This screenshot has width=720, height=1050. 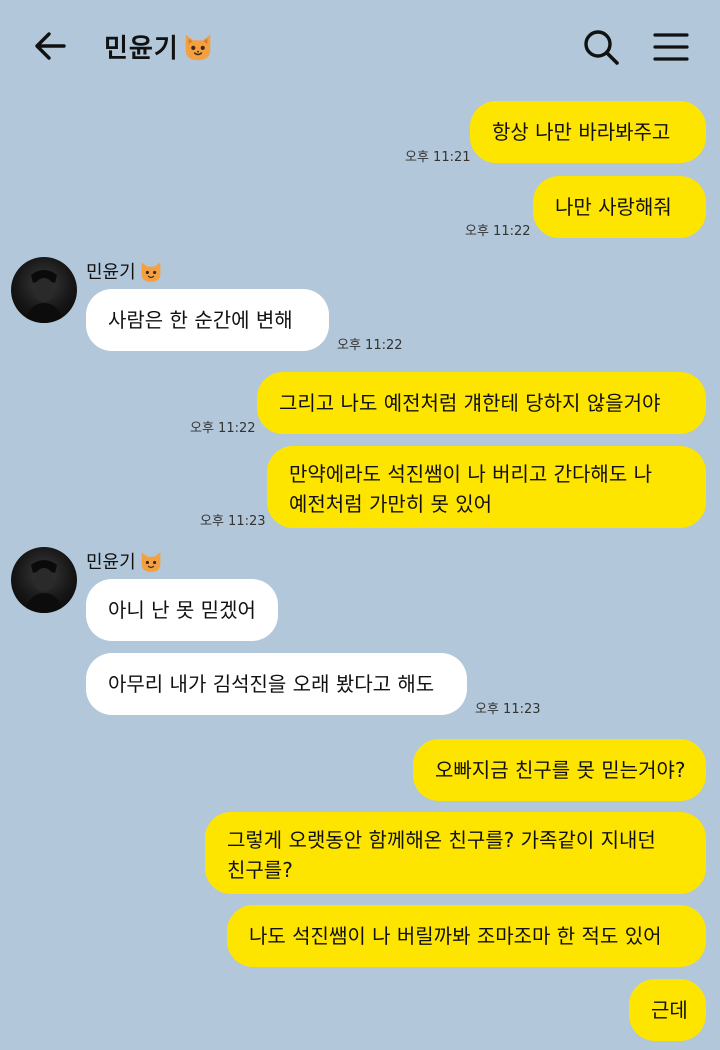 I want to click on my-message-bubble: 근데, so click(x=667, y=1010).